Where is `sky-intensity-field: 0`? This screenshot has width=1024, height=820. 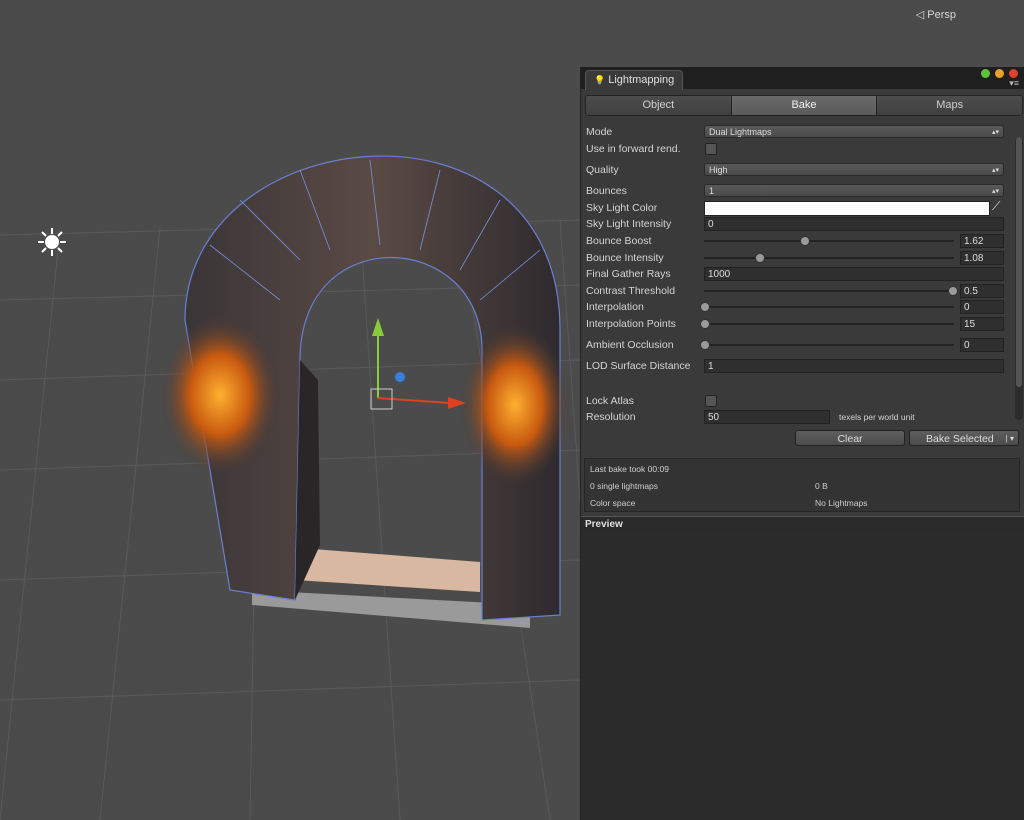
sky-intensity-field: 0 is located at coordinates (854, 224).